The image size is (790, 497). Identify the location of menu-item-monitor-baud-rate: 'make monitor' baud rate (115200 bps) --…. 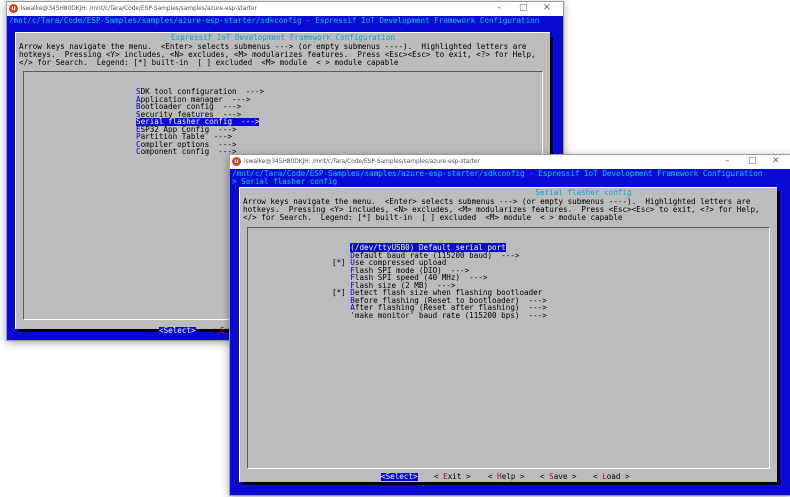
(439, 315).